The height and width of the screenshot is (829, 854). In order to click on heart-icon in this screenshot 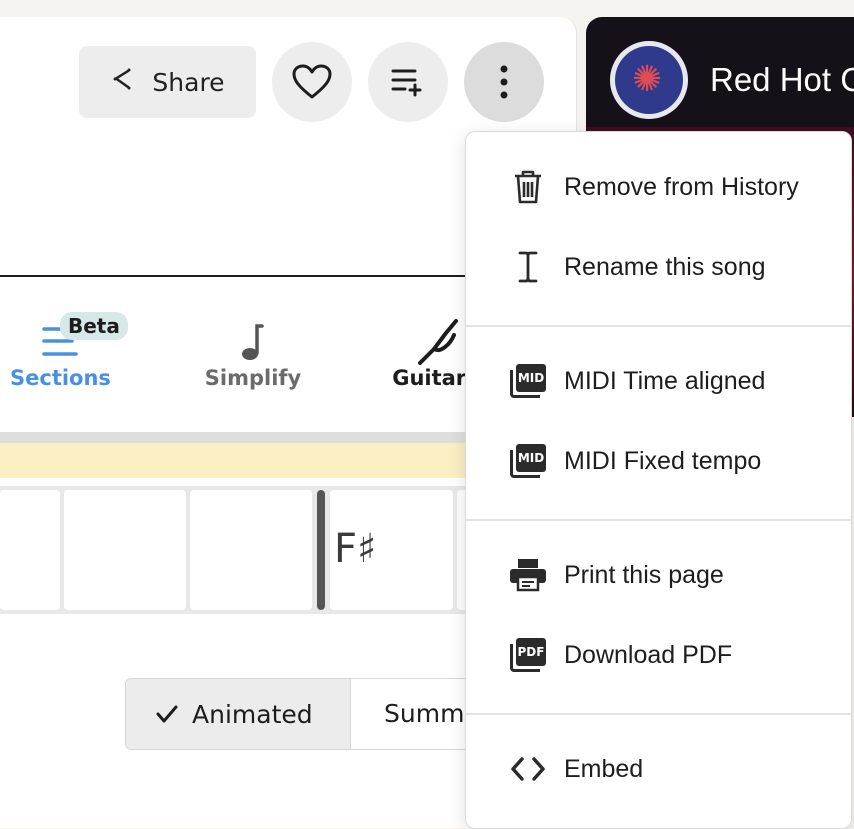, I will do `click(312, 81)`.